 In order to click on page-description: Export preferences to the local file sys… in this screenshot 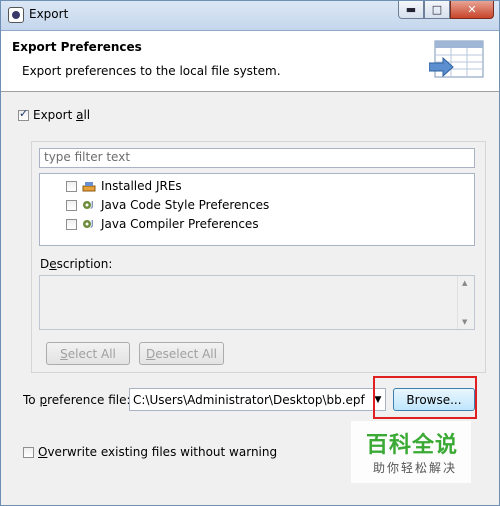, I will do `click(151, 71)`.